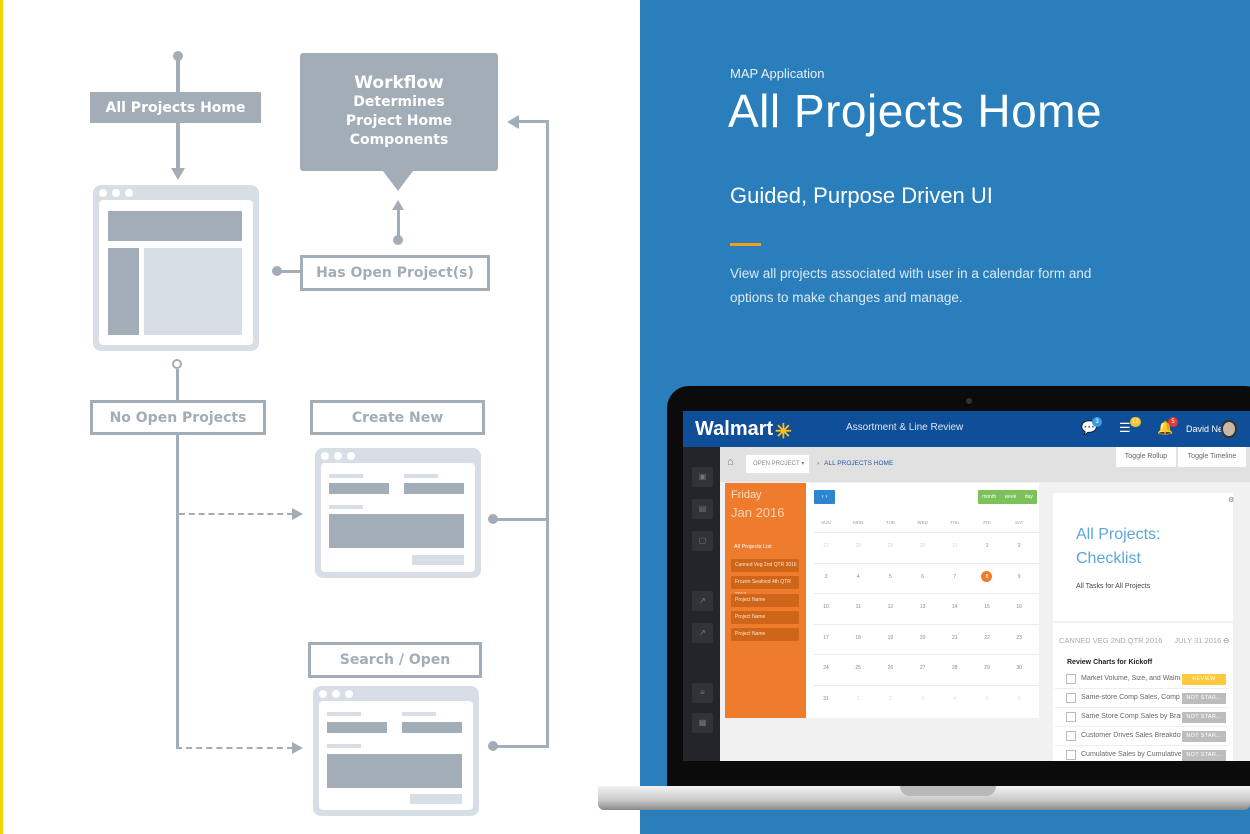 This screenshot has height=834, width=1250. I want to click on calendar-icon: ▢, so click(702, 541).